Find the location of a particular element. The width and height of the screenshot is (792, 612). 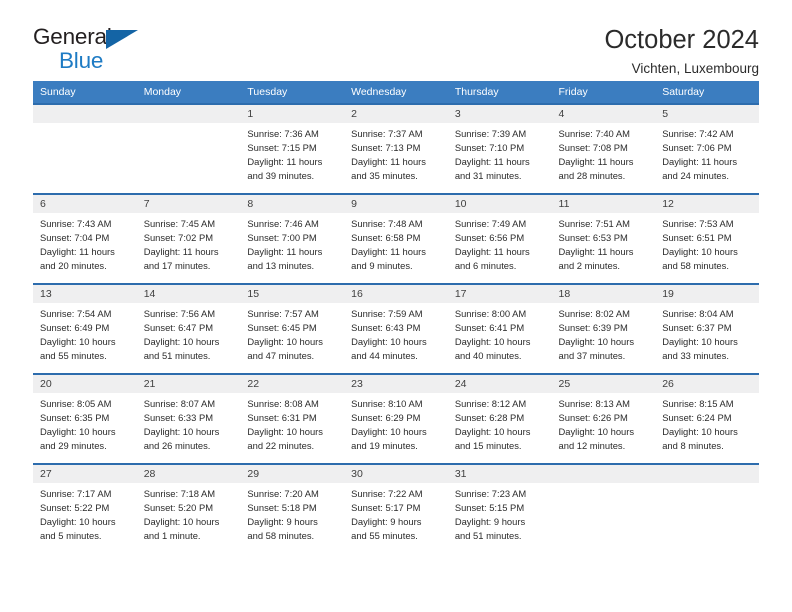

daylight-text-line2: and 55 minutes. is located at coordinates (73, 356).